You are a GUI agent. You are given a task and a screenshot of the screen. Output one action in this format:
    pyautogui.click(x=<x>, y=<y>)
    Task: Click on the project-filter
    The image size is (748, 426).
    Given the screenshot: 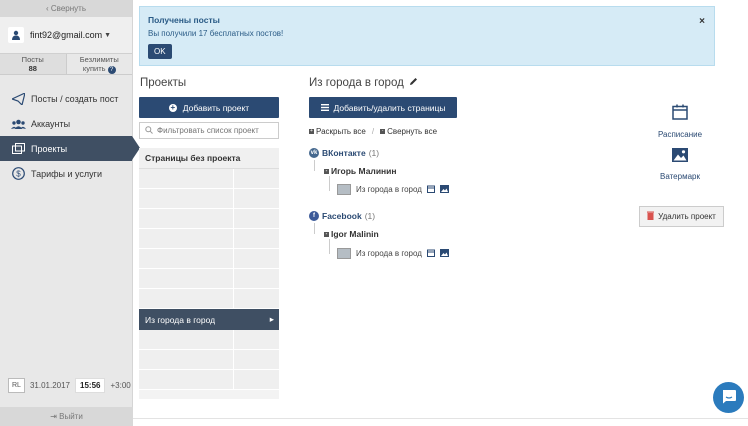 What is the action you would take?
    pyautogui.click(x=209, y=130)
    